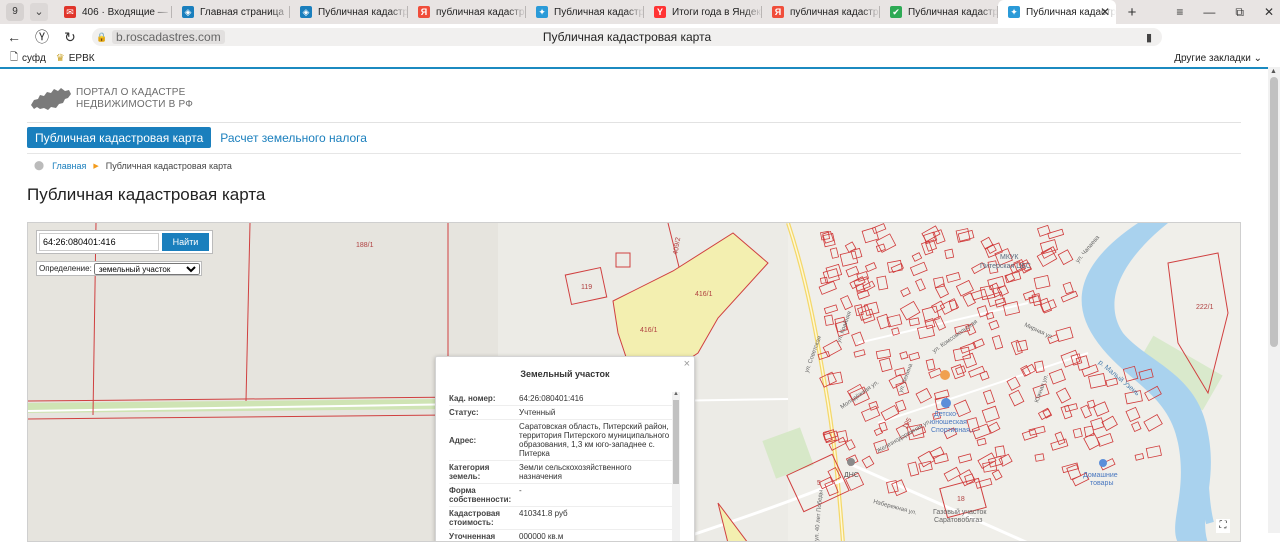 The image size is (1280, 542). What do you see at coordinates (676, 442) in the screenshot?
I see `popup-scrollbar-thumb` at bounding box center [676, 442].